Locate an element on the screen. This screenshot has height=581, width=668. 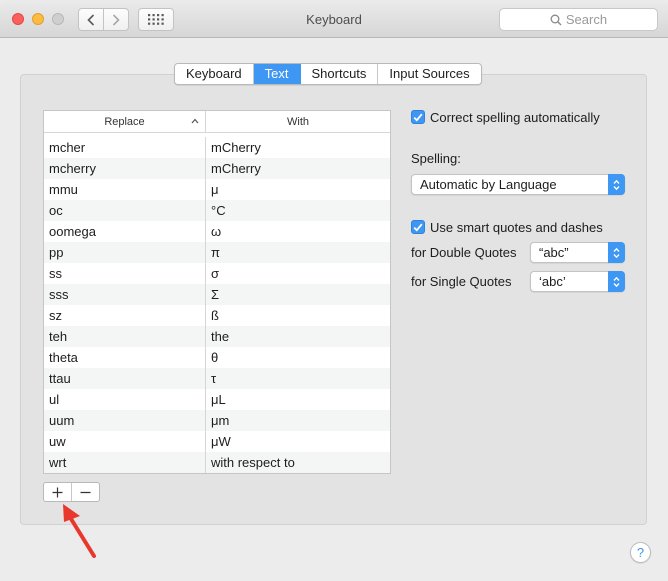
search-field: Search is located at coordinates (578, 19).